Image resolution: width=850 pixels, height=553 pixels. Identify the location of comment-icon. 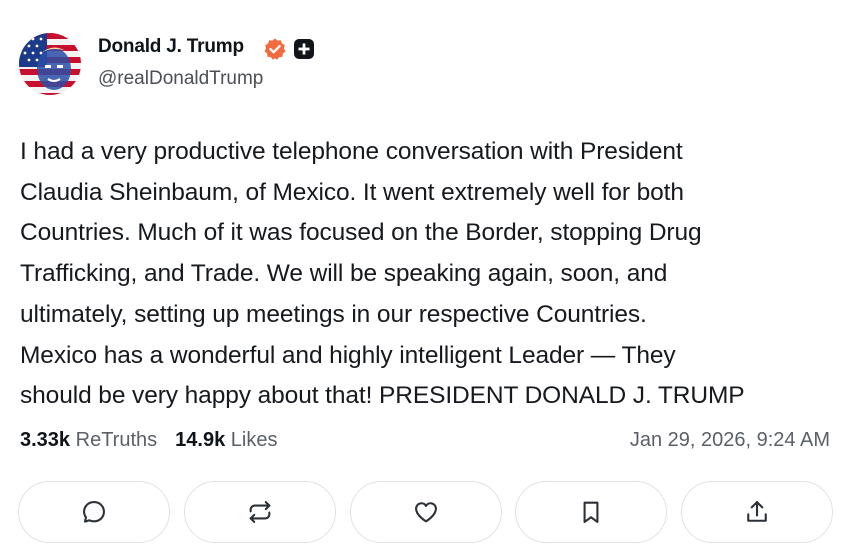
(94, 512).